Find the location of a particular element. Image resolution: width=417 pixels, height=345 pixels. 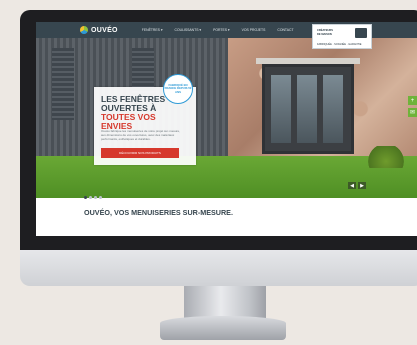

site-logo: OUVÉO is located at coordinates (99, 30).